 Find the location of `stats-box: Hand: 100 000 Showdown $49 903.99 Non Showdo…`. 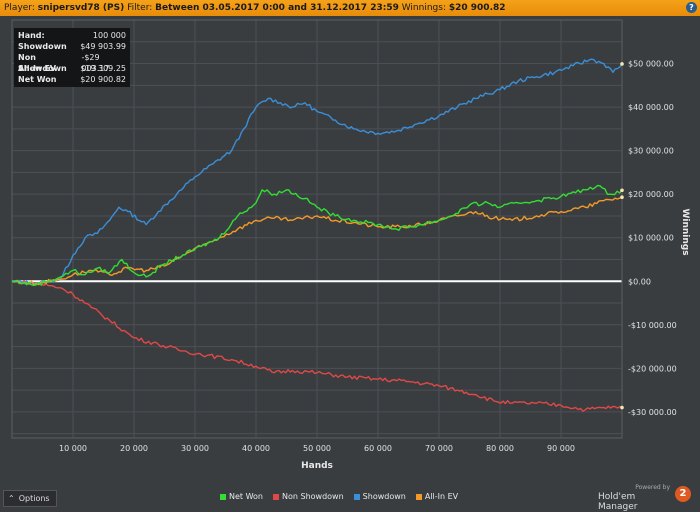

stats-box: Hand: 100 000 Showdown $49 903.99 Non Showdo… is located at coordinates (72, 57).